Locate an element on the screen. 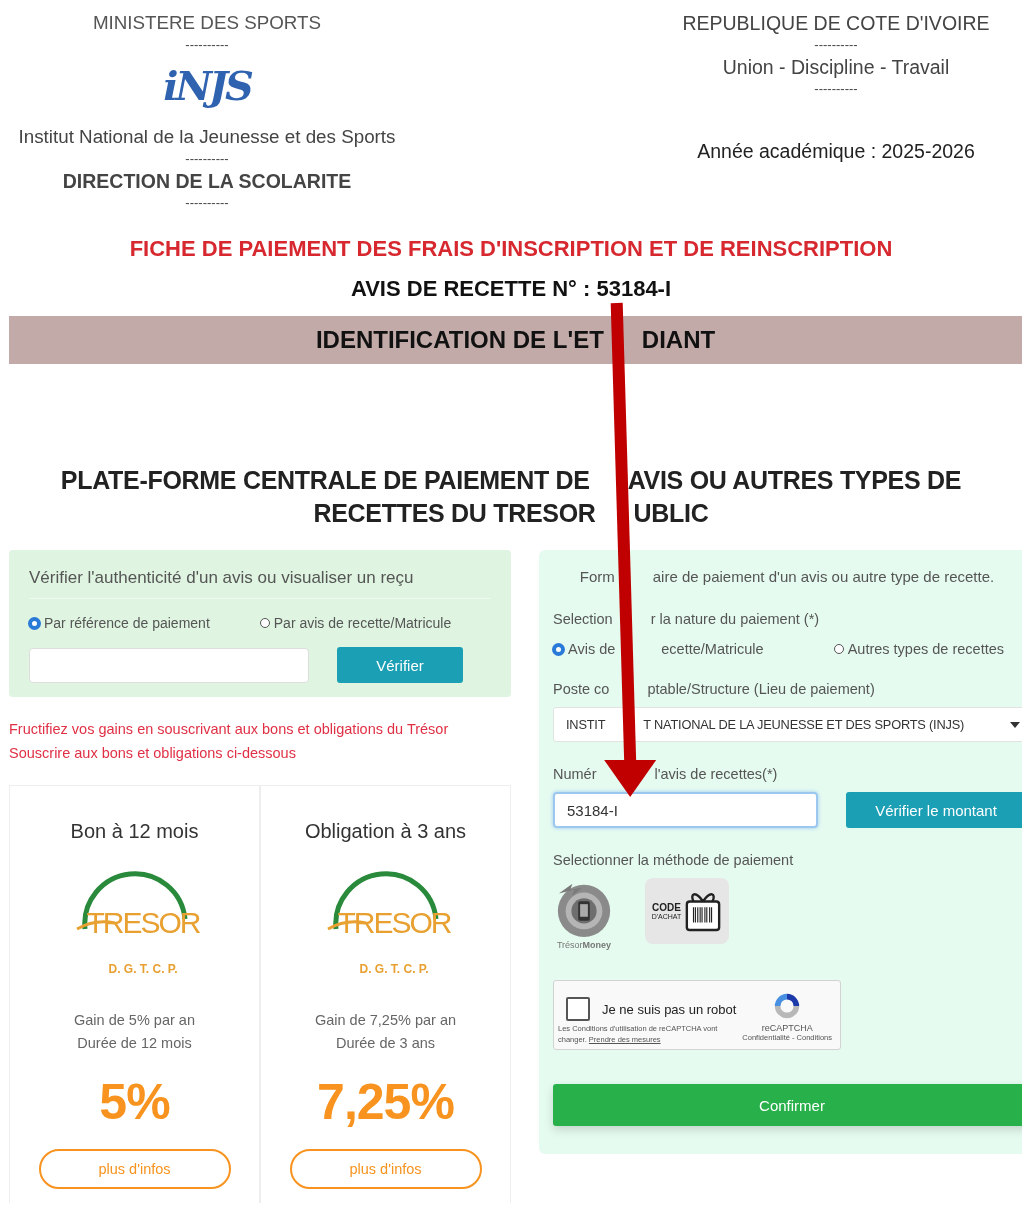  form-title: FICHE DE PAIEMENT DES FRAIS D'INSCRIPTION ET DE REINSCRIPTION is located at coordinates (511, 249).